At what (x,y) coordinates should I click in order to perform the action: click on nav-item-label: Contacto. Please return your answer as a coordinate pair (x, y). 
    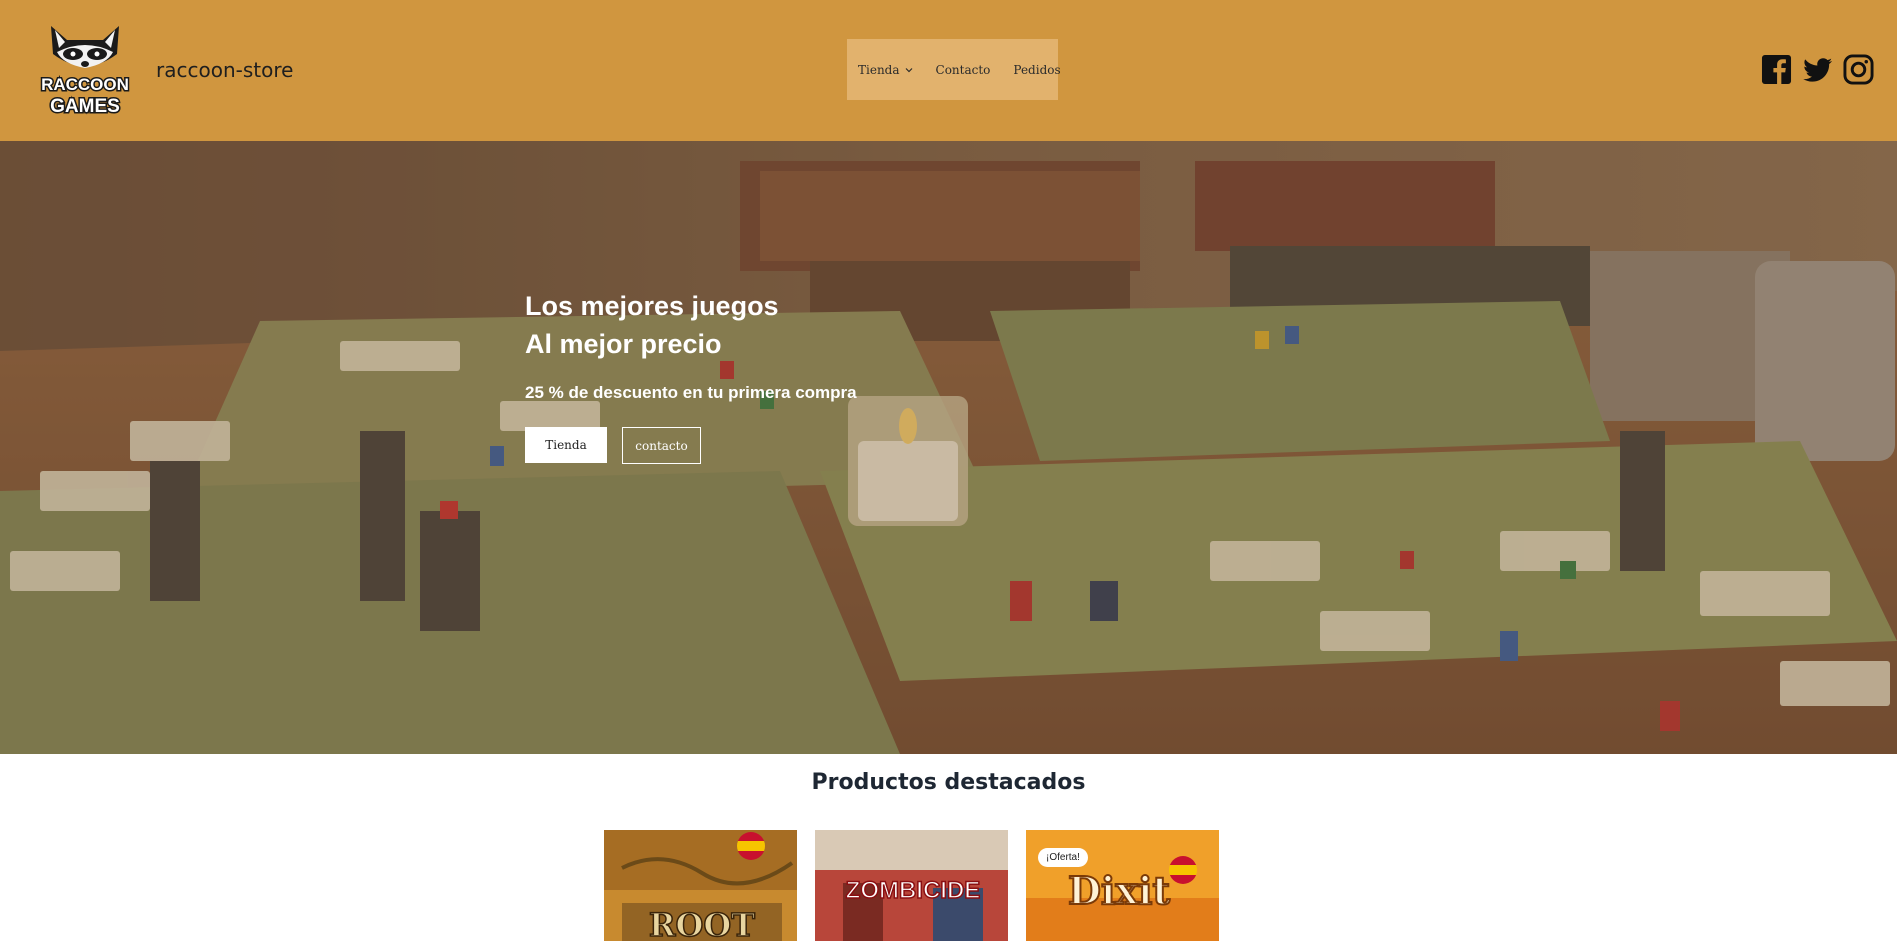
    Looking at the image, I should click on (963, 69).